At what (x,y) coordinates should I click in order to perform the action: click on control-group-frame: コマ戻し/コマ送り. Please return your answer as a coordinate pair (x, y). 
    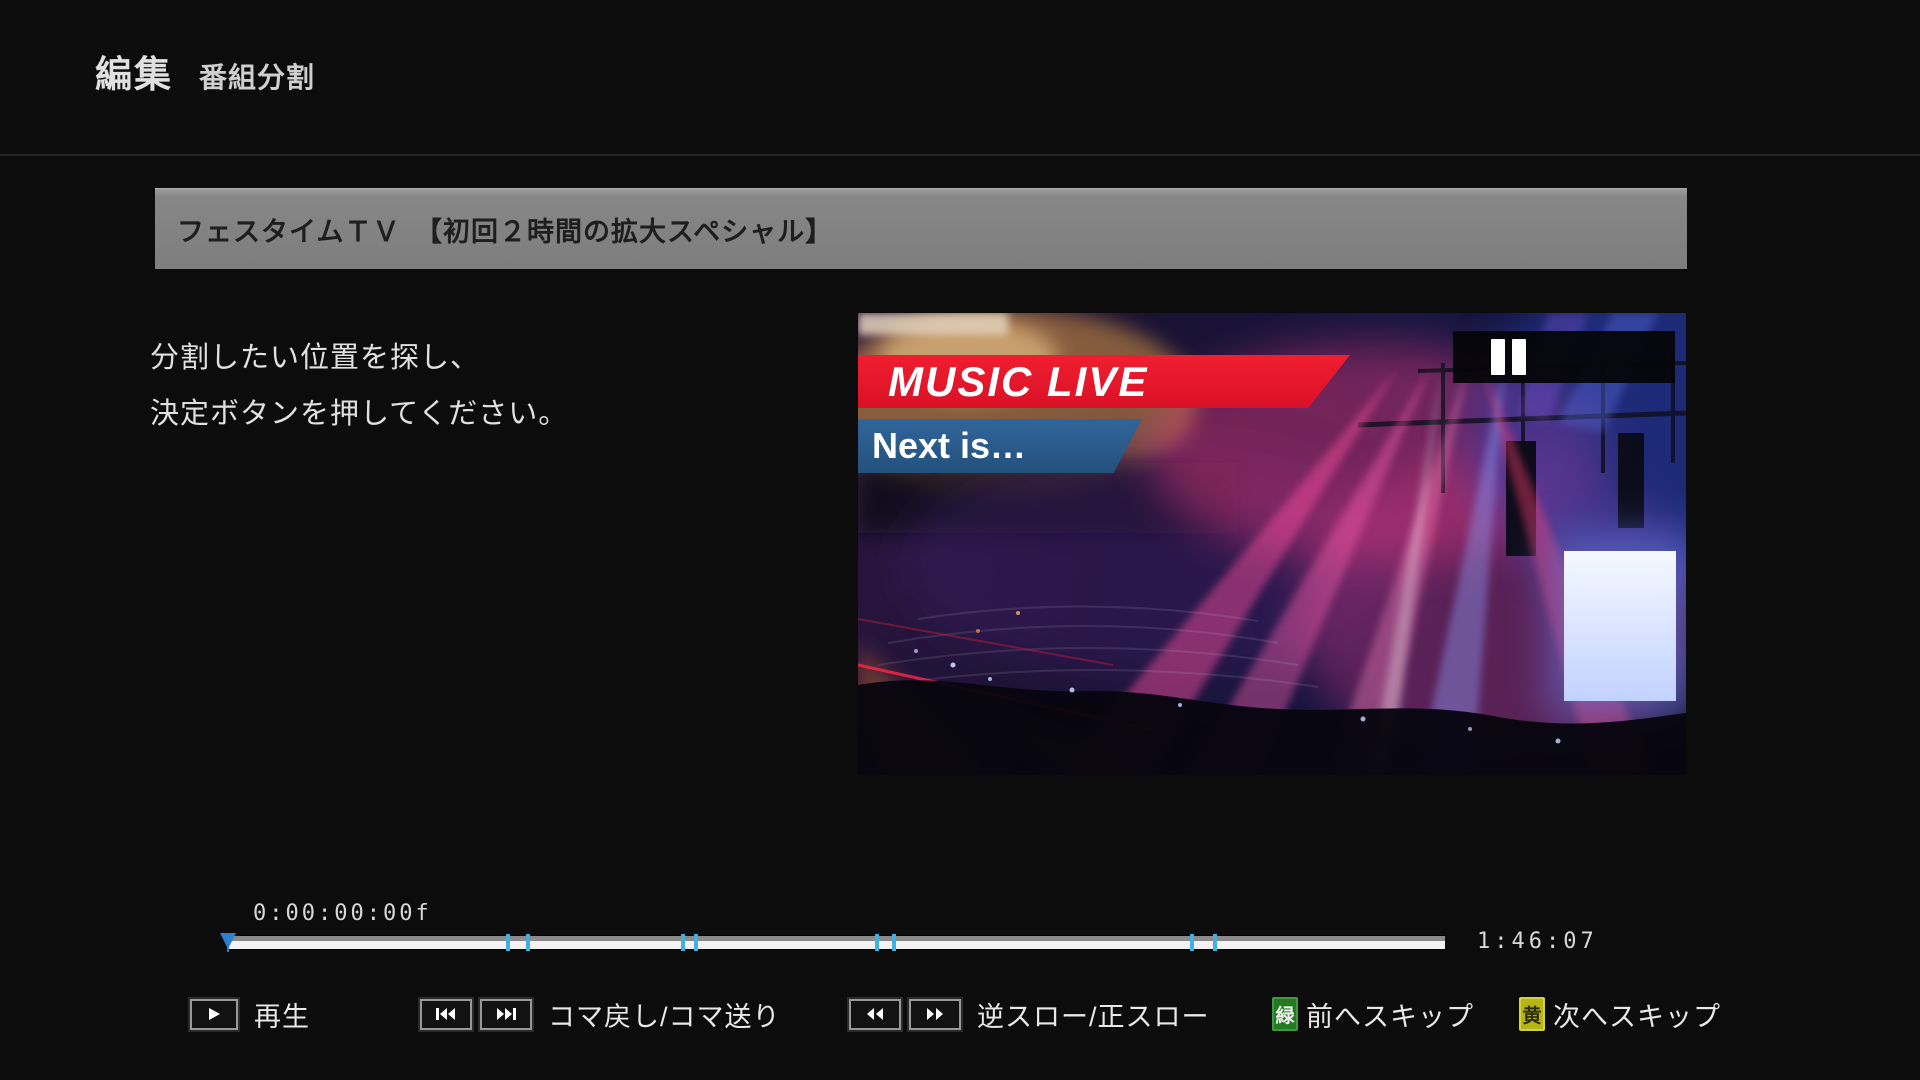
    Looking at the image, I should click on (600, 1014).